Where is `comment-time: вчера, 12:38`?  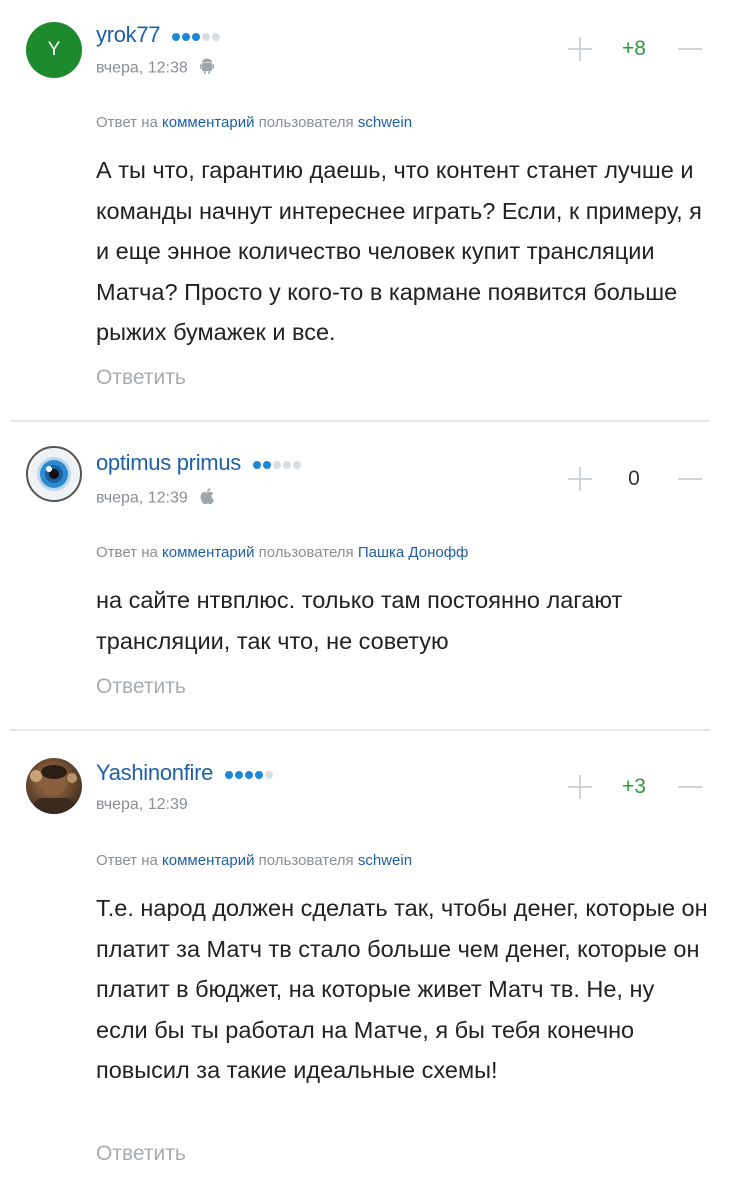
comment-time: вчера, 12:38 is located at coordinates (142, 68).